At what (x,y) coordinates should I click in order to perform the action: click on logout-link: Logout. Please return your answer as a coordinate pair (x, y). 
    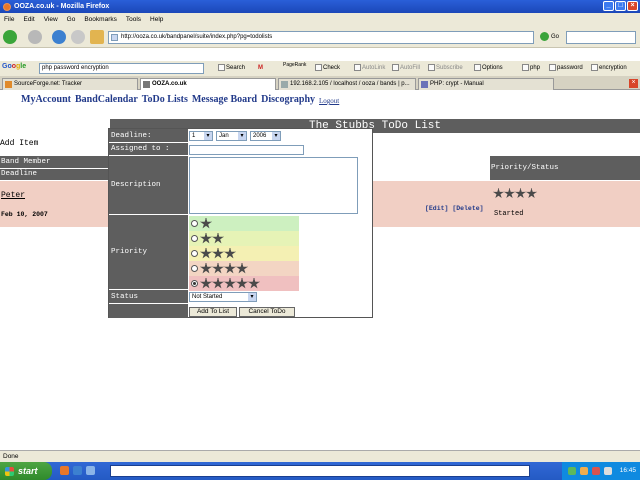
    Looking at the image, I should click on (329, 101).